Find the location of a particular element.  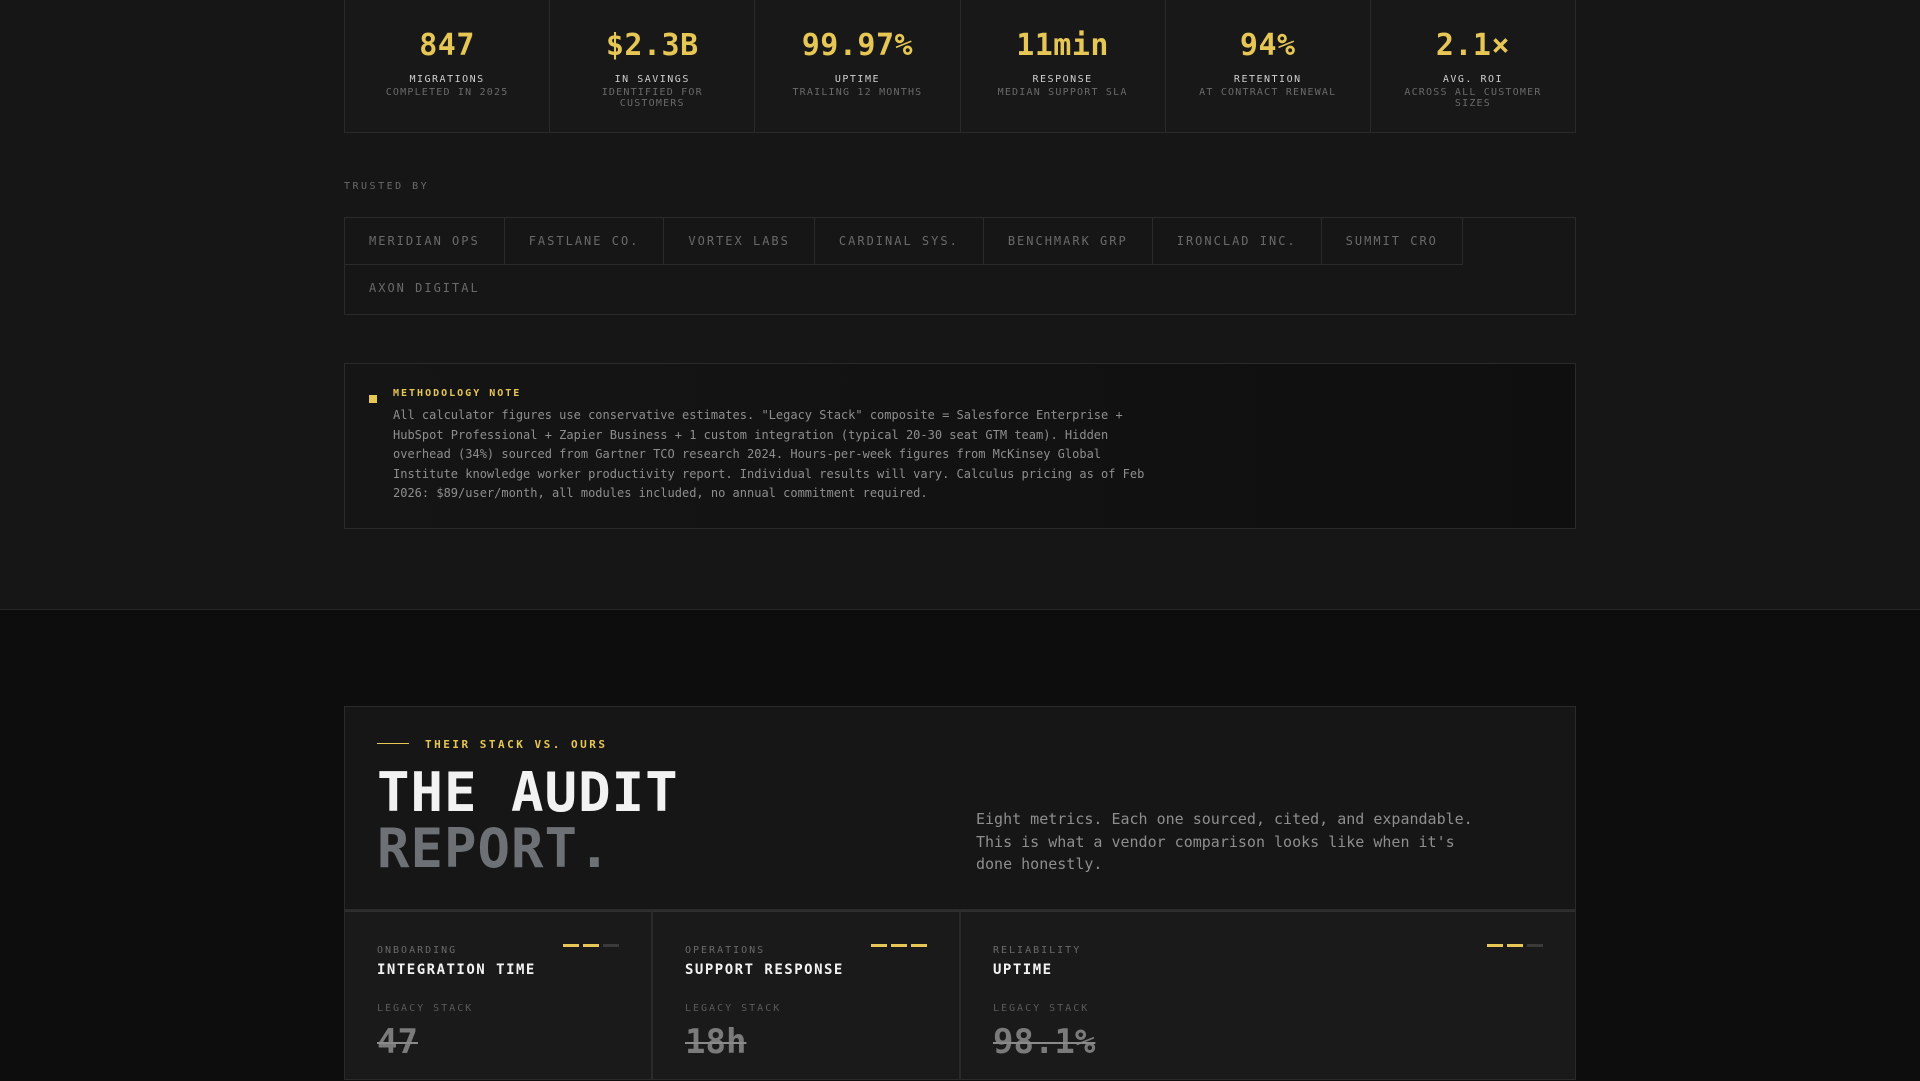

stat-label: MIGRATIONS is located at coordinates (447, 79).